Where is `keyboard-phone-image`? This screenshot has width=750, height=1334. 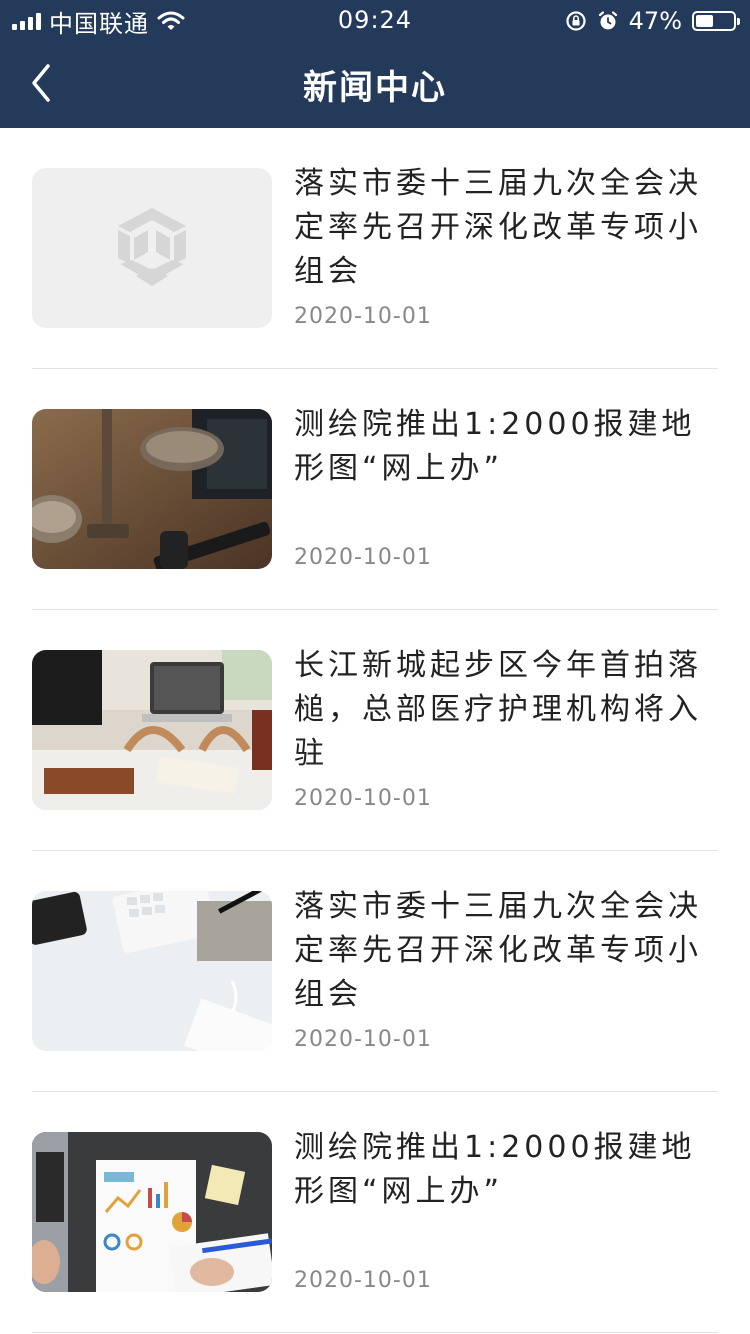 keyboard-phone-image is located at coordinates (152, 971).